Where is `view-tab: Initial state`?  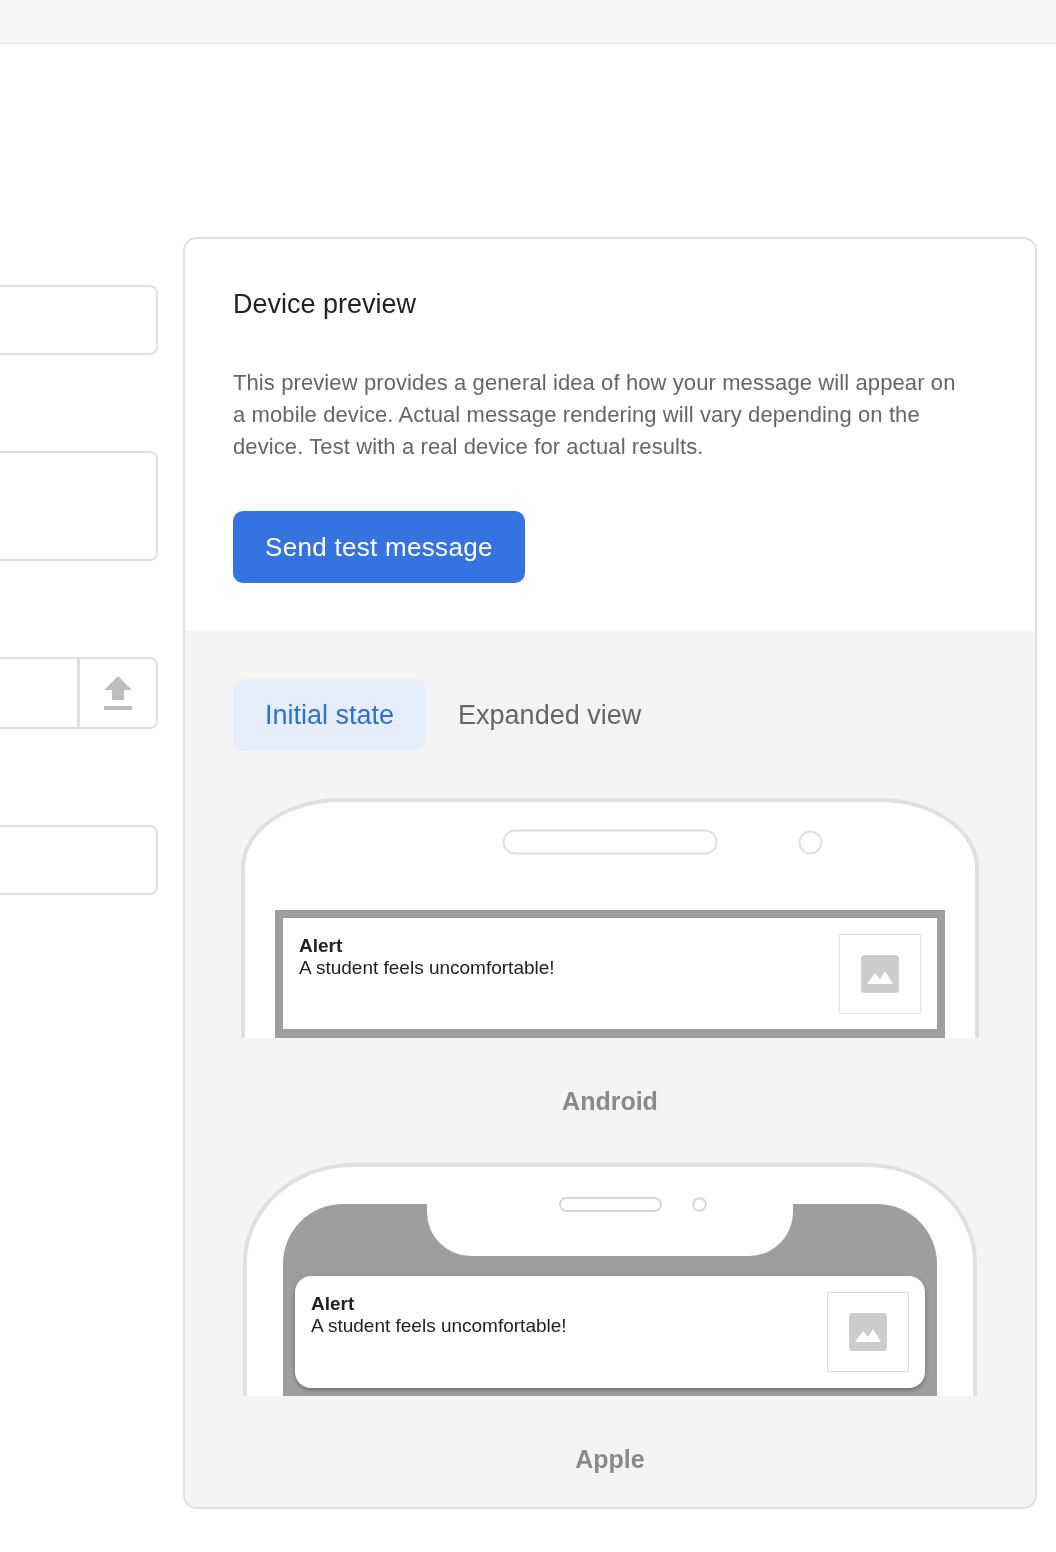
view-tab: Initial state is located at coordinates (330, 715).